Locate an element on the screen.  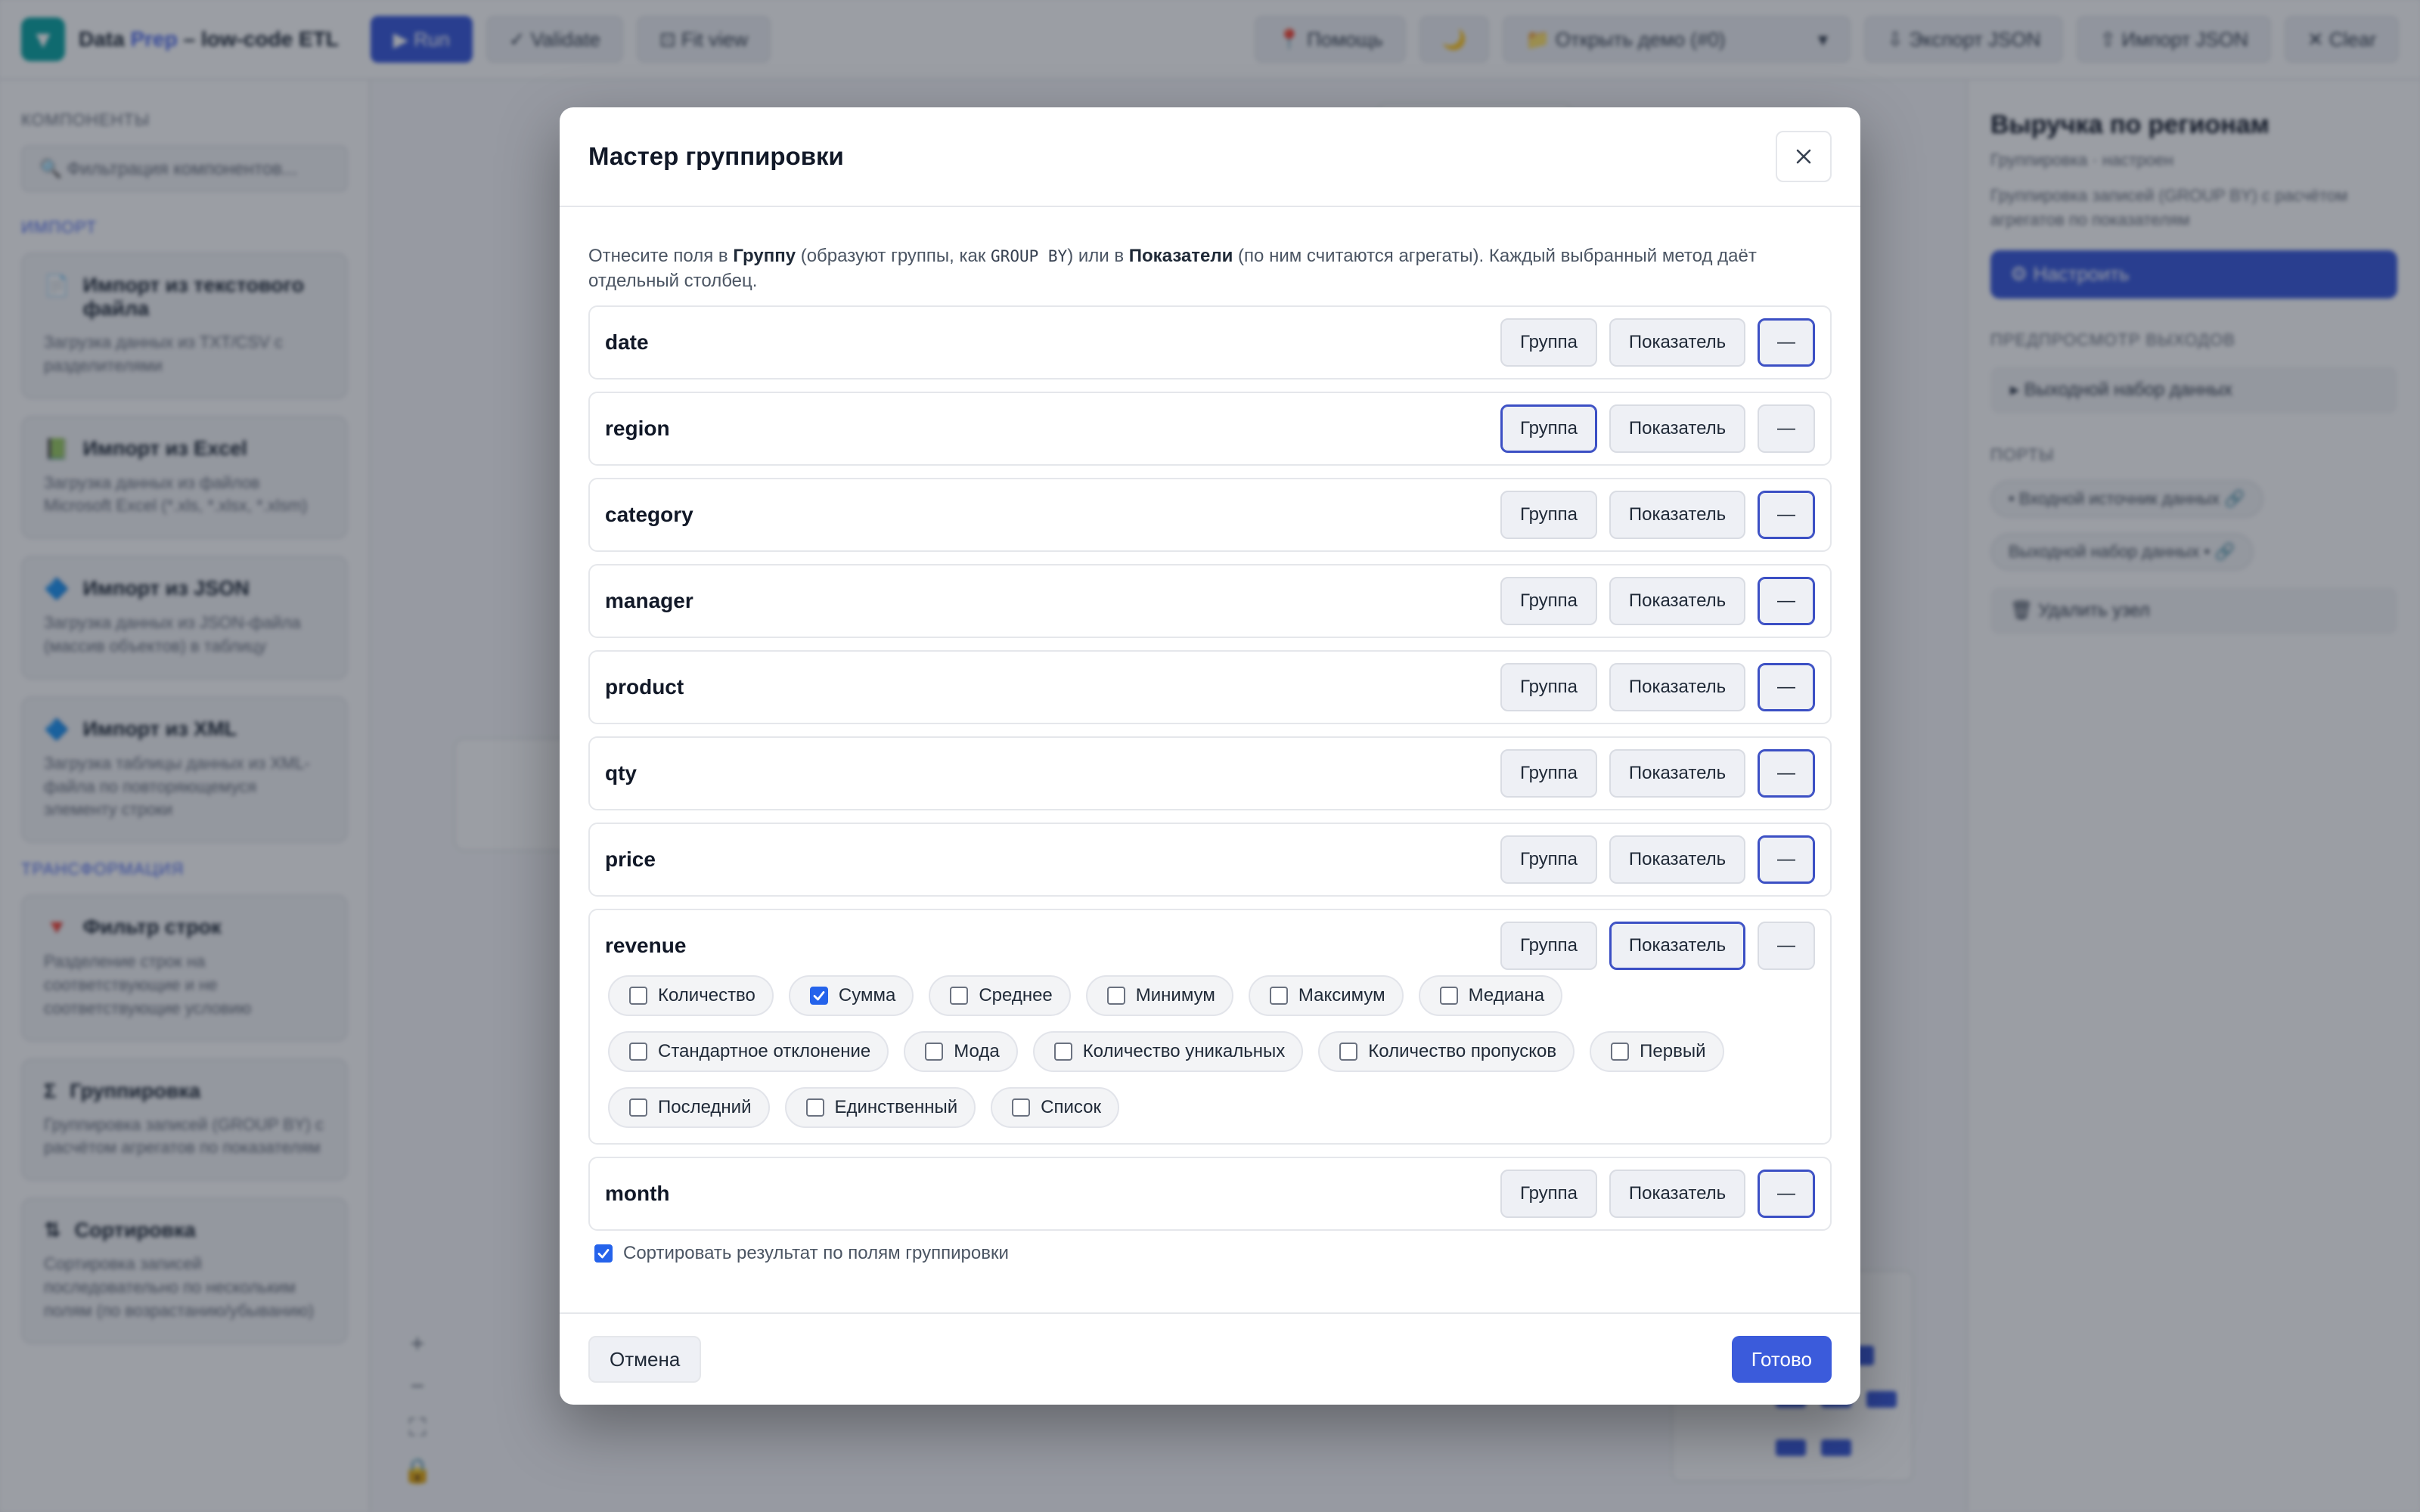
field-row: manager Группа Показатель — is located at coordinates (1210, 601).